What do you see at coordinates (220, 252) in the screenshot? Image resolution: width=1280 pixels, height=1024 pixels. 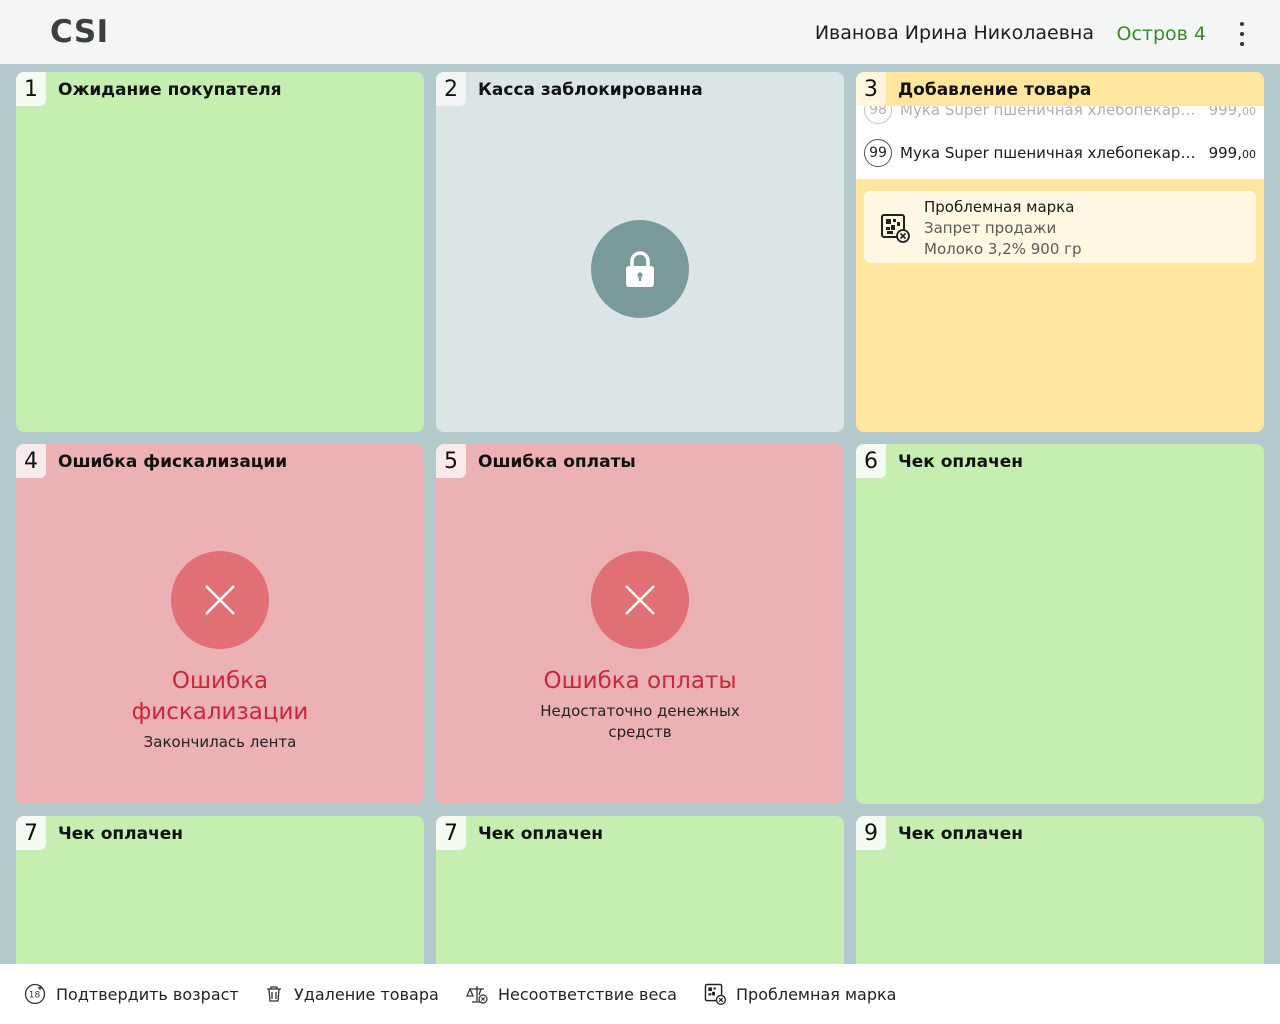 I see `register-tile-1: 1 Ожидание покупателя` at bounding box center [220, 252].